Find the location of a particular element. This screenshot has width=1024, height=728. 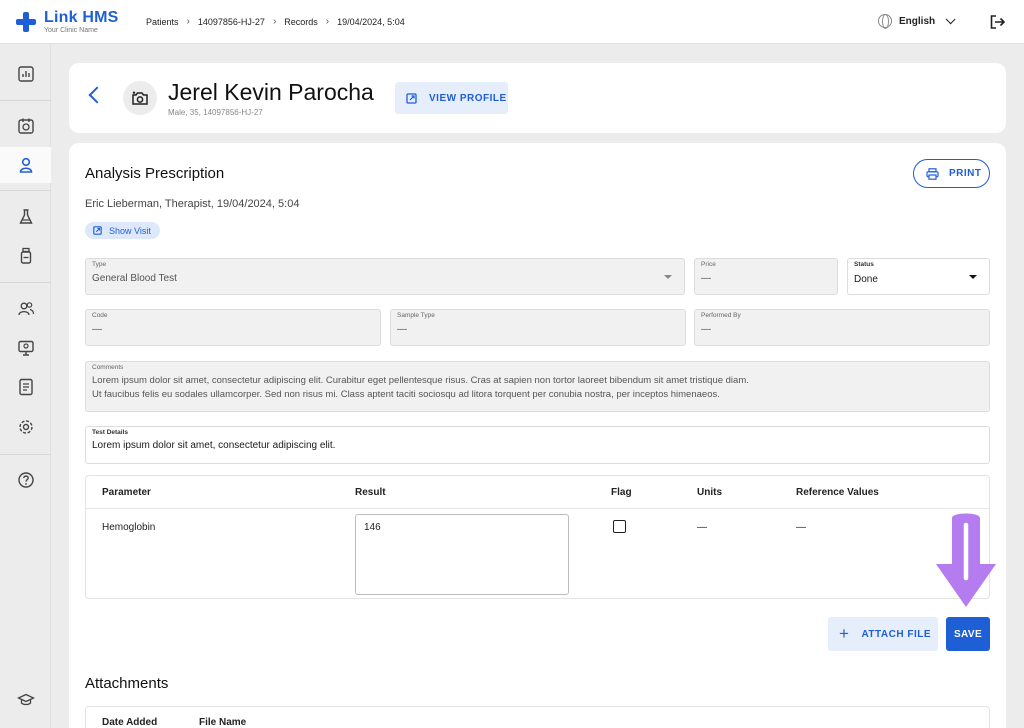

attach-file-button: + ATTACH FILE is located at coordinates (883, 634).